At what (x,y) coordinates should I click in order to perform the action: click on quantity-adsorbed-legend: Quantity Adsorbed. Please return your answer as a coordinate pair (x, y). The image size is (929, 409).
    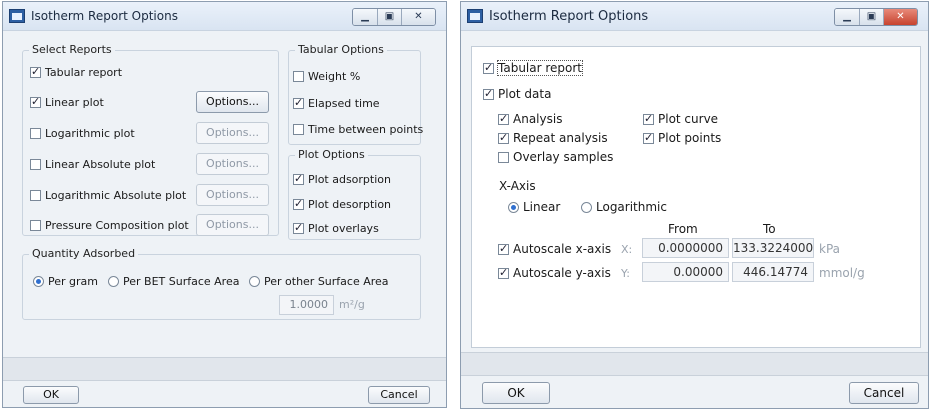
    Looking at the image, I should click on (84, 253).